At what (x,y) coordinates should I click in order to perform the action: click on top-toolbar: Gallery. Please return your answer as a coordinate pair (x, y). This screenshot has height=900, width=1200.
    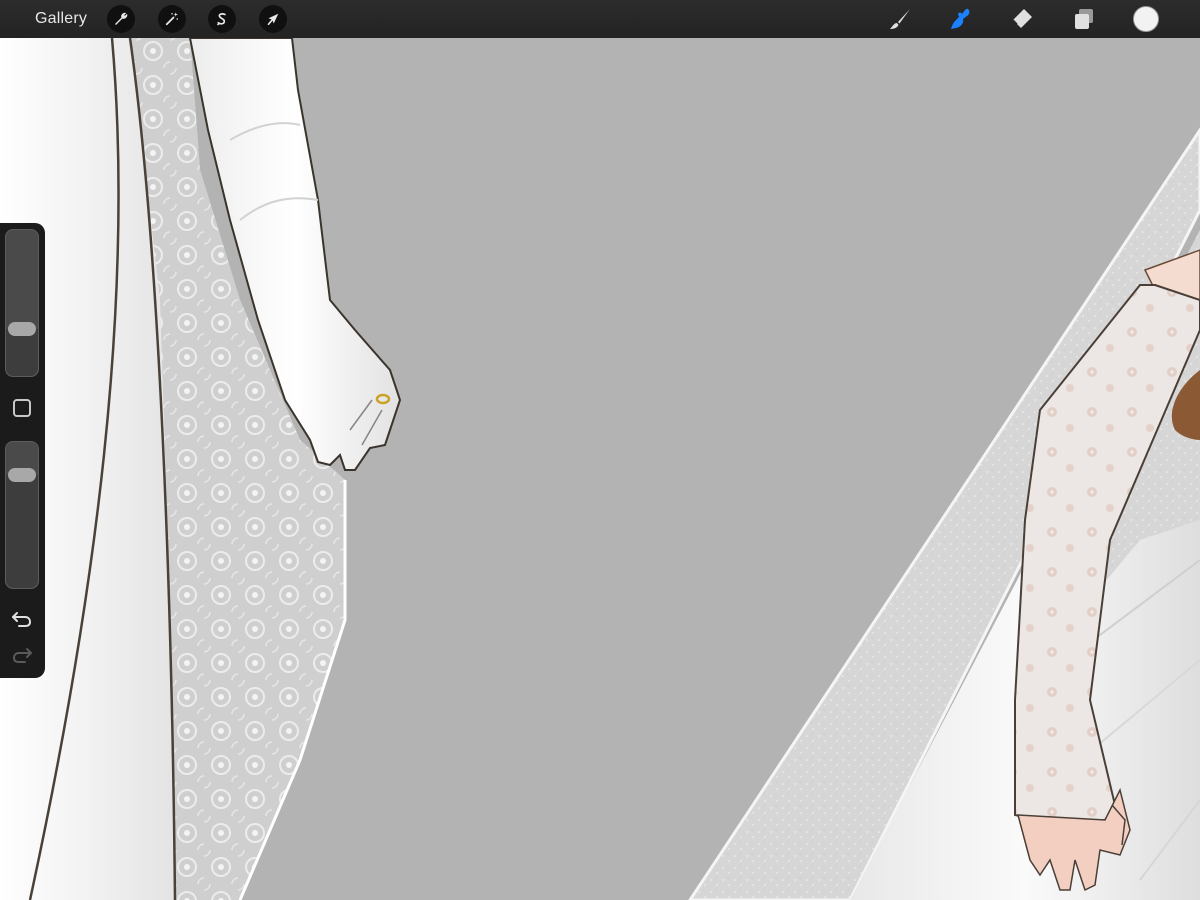
    Looking at the image, I should click on (600, 19).